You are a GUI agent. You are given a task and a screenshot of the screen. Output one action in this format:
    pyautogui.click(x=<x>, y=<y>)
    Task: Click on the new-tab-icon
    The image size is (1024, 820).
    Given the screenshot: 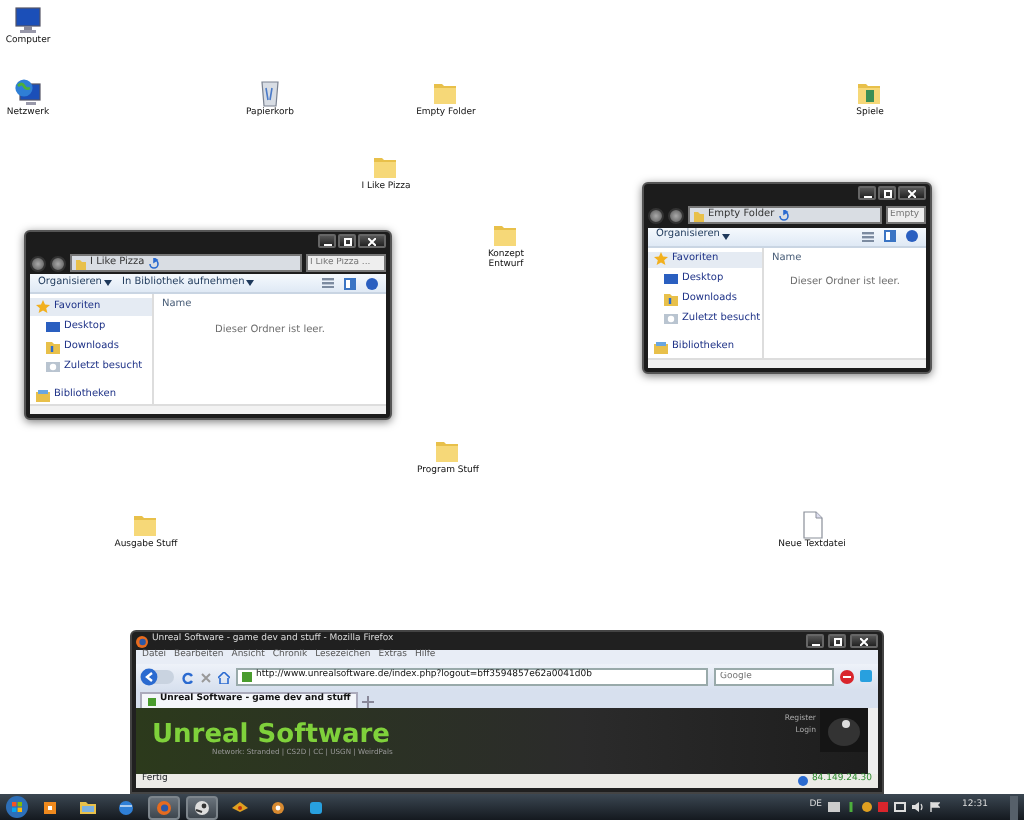 What is the action you would take?
    pyautogui.click(x=368, y=702)
    